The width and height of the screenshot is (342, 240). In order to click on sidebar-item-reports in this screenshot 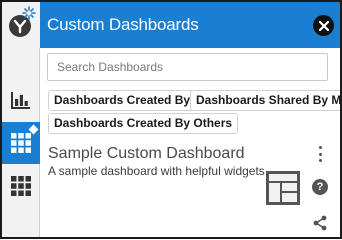, I will do `click(21, 100)`.